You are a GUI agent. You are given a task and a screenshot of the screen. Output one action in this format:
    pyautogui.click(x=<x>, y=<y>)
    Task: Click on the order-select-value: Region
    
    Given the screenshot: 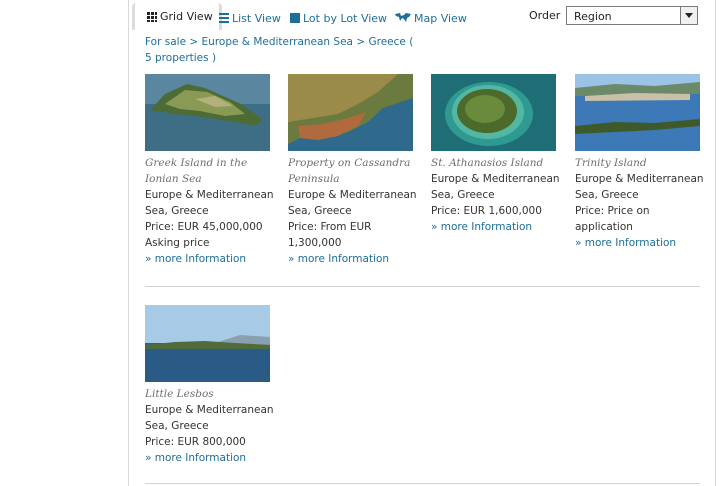 What is the action you would take?
    pyautogui.click(x=593, y=16)
    